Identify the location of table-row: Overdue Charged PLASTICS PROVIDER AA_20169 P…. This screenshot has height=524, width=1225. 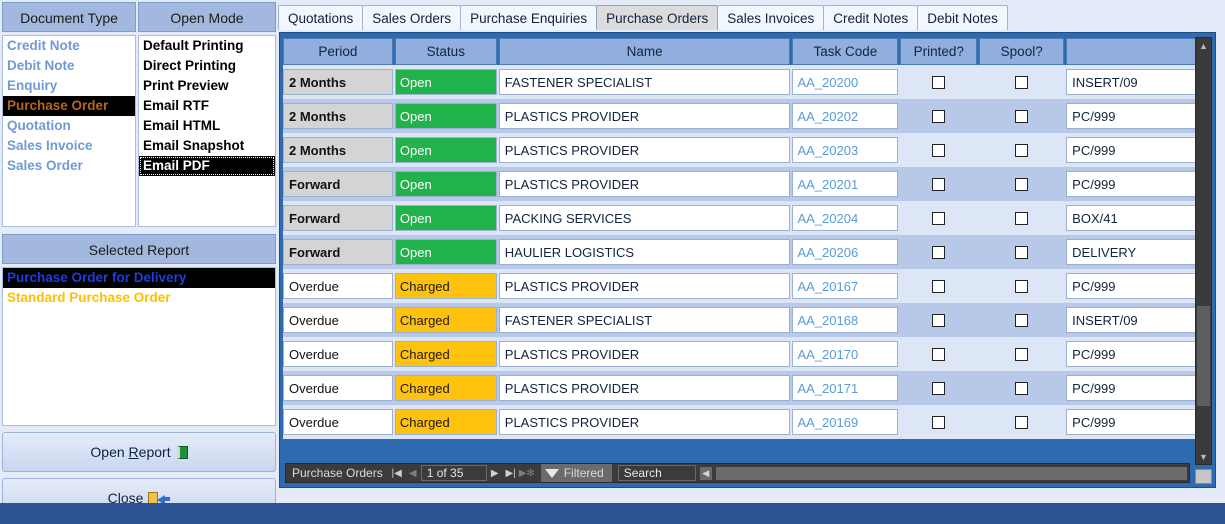
(745, 422).